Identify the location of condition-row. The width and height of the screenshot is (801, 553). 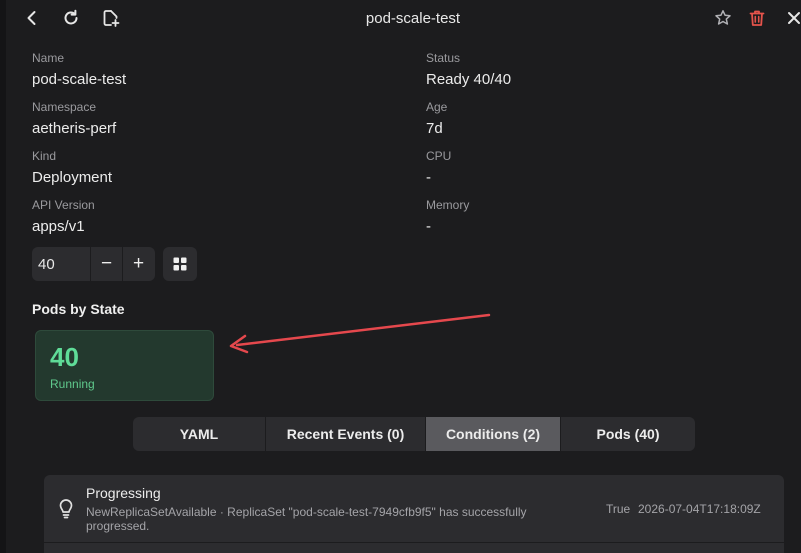
(66, 511).